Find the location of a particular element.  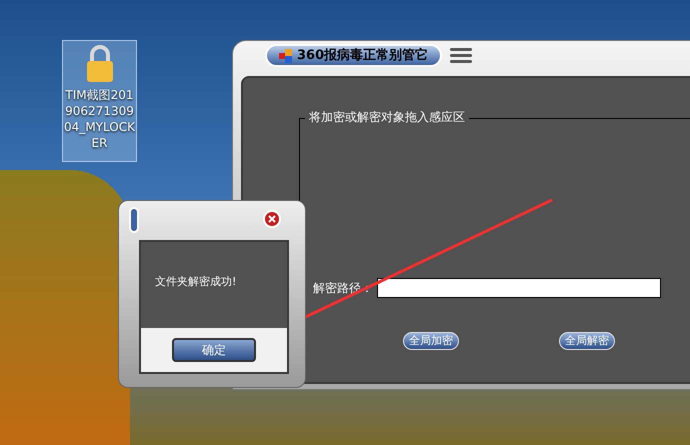

grip-icon is located at coordinates (461, 55).